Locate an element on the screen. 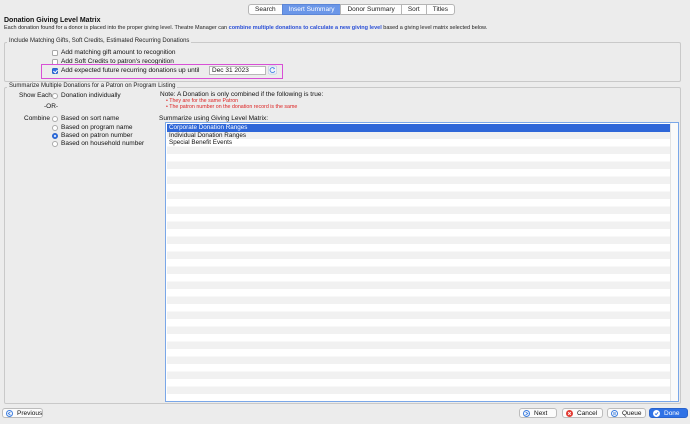 The height and width of the screenshot is (424, 690). list-item: Special Benefit Events is located at coordinates (418, 143).